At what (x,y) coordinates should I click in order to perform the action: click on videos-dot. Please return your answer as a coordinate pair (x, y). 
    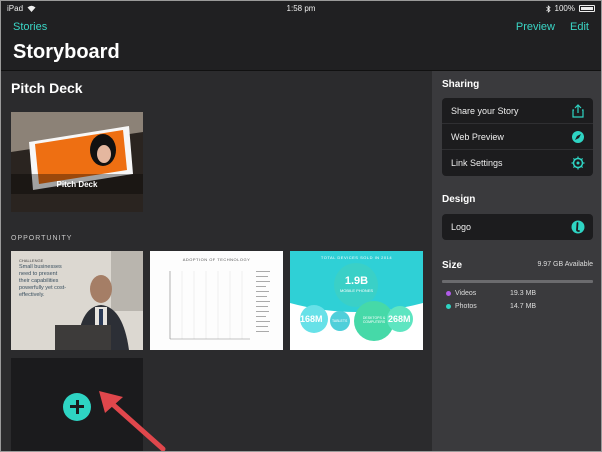
    Looking at the image, I should click on (448, 293).